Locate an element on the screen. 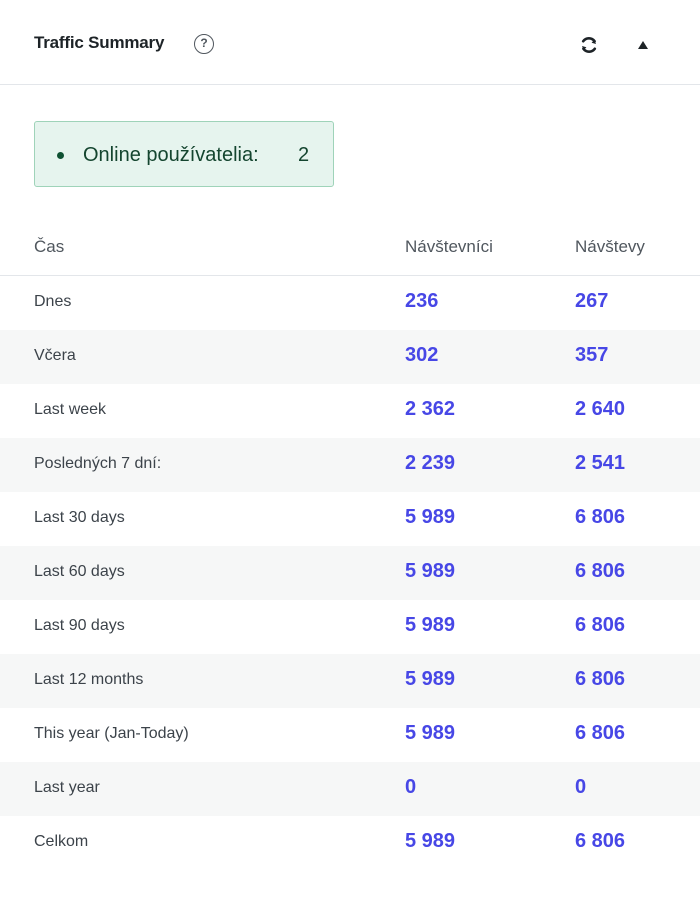 This screenshot has width=700, height=900. row-label: Dnes is located at coordinates (53, 301).